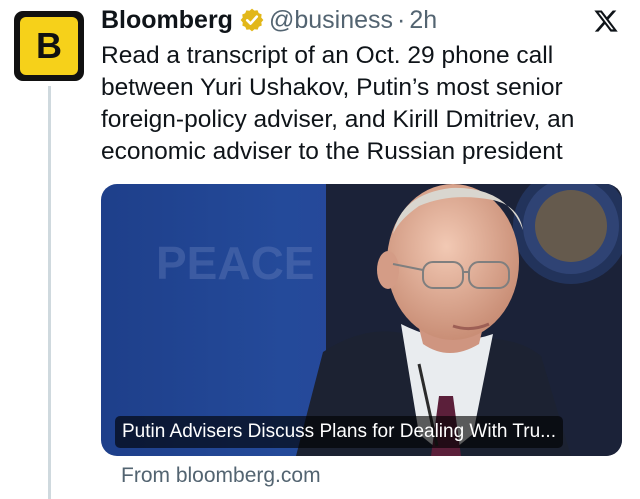 The width and height of the screenshot is (640, 499). I want to click on thread-line, so click(49, 292).